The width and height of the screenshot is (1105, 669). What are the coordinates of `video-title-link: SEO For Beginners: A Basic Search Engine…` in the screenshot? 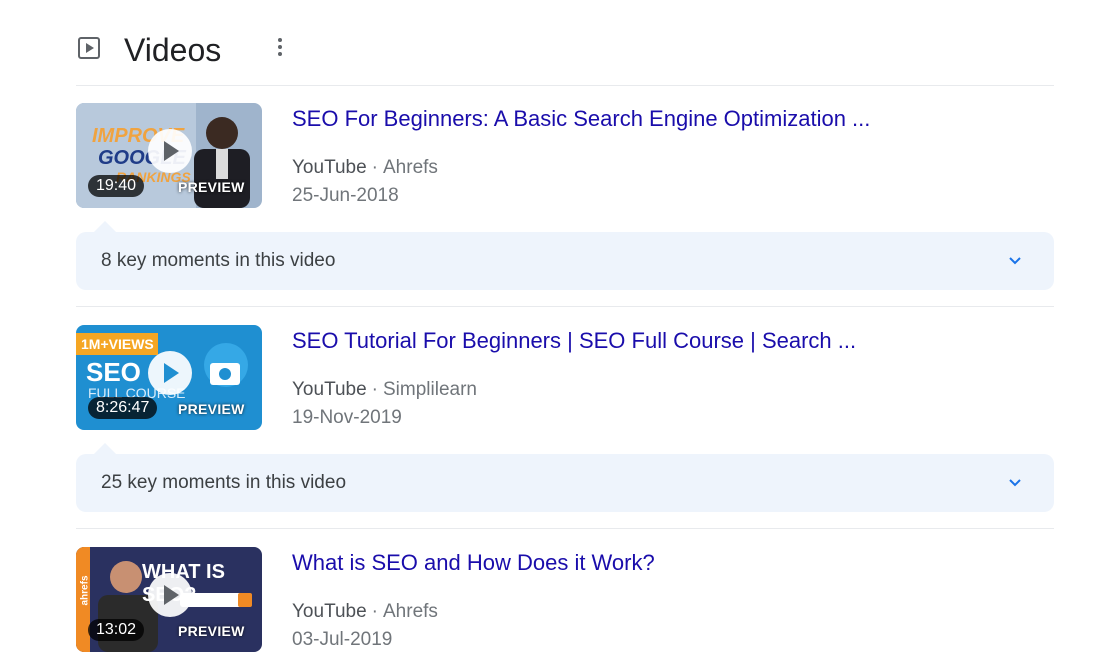 It's located at (581, 119).